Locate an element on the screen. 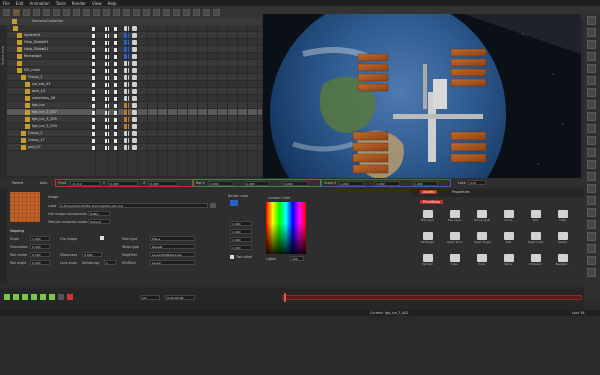 This screenshot has width=600, height=375. scene-tree-row: fgb_ice_3_004 is located at coordinates (134, 126).